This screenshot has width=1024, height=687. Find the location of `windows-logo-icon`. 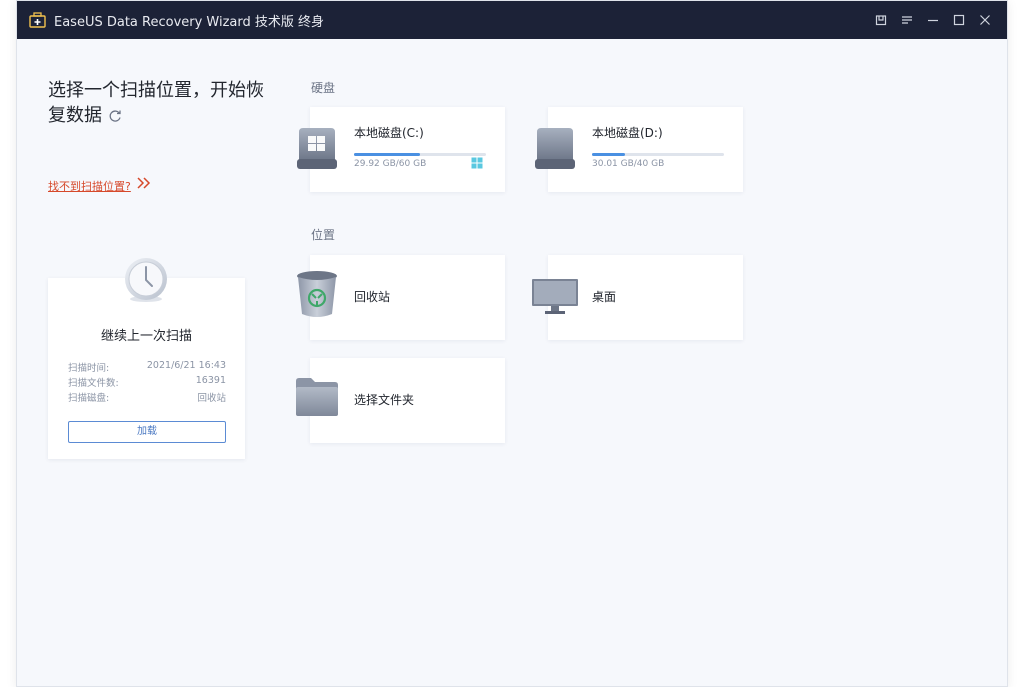

windows-logo-icon is located at coordinates (477, 163).